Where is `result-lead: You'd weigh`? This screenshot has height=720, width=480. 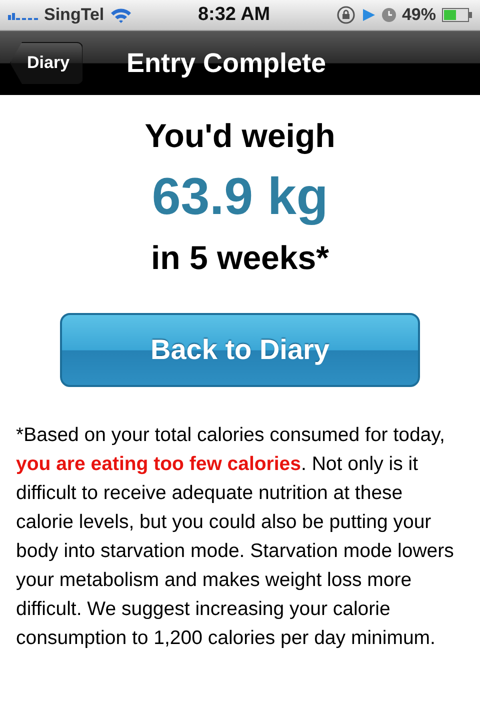 result-lead: You'd weigh is located at coordinates (240, 136).